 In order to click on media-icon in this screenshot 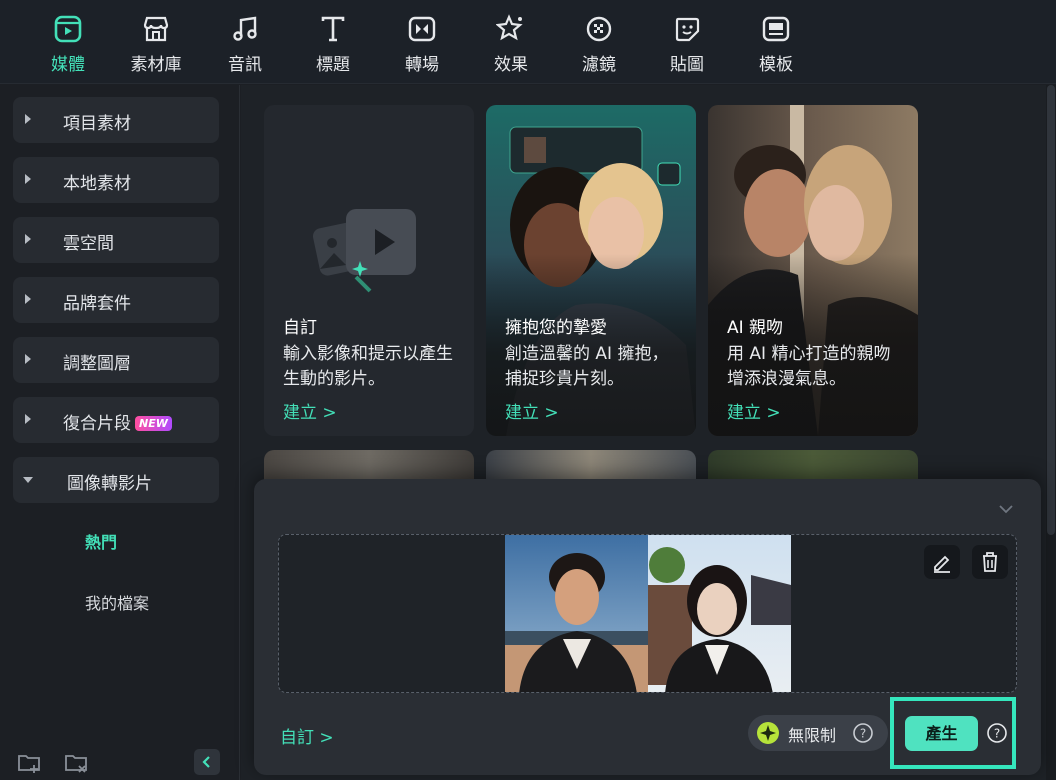, I will do `click(68, 29)`.